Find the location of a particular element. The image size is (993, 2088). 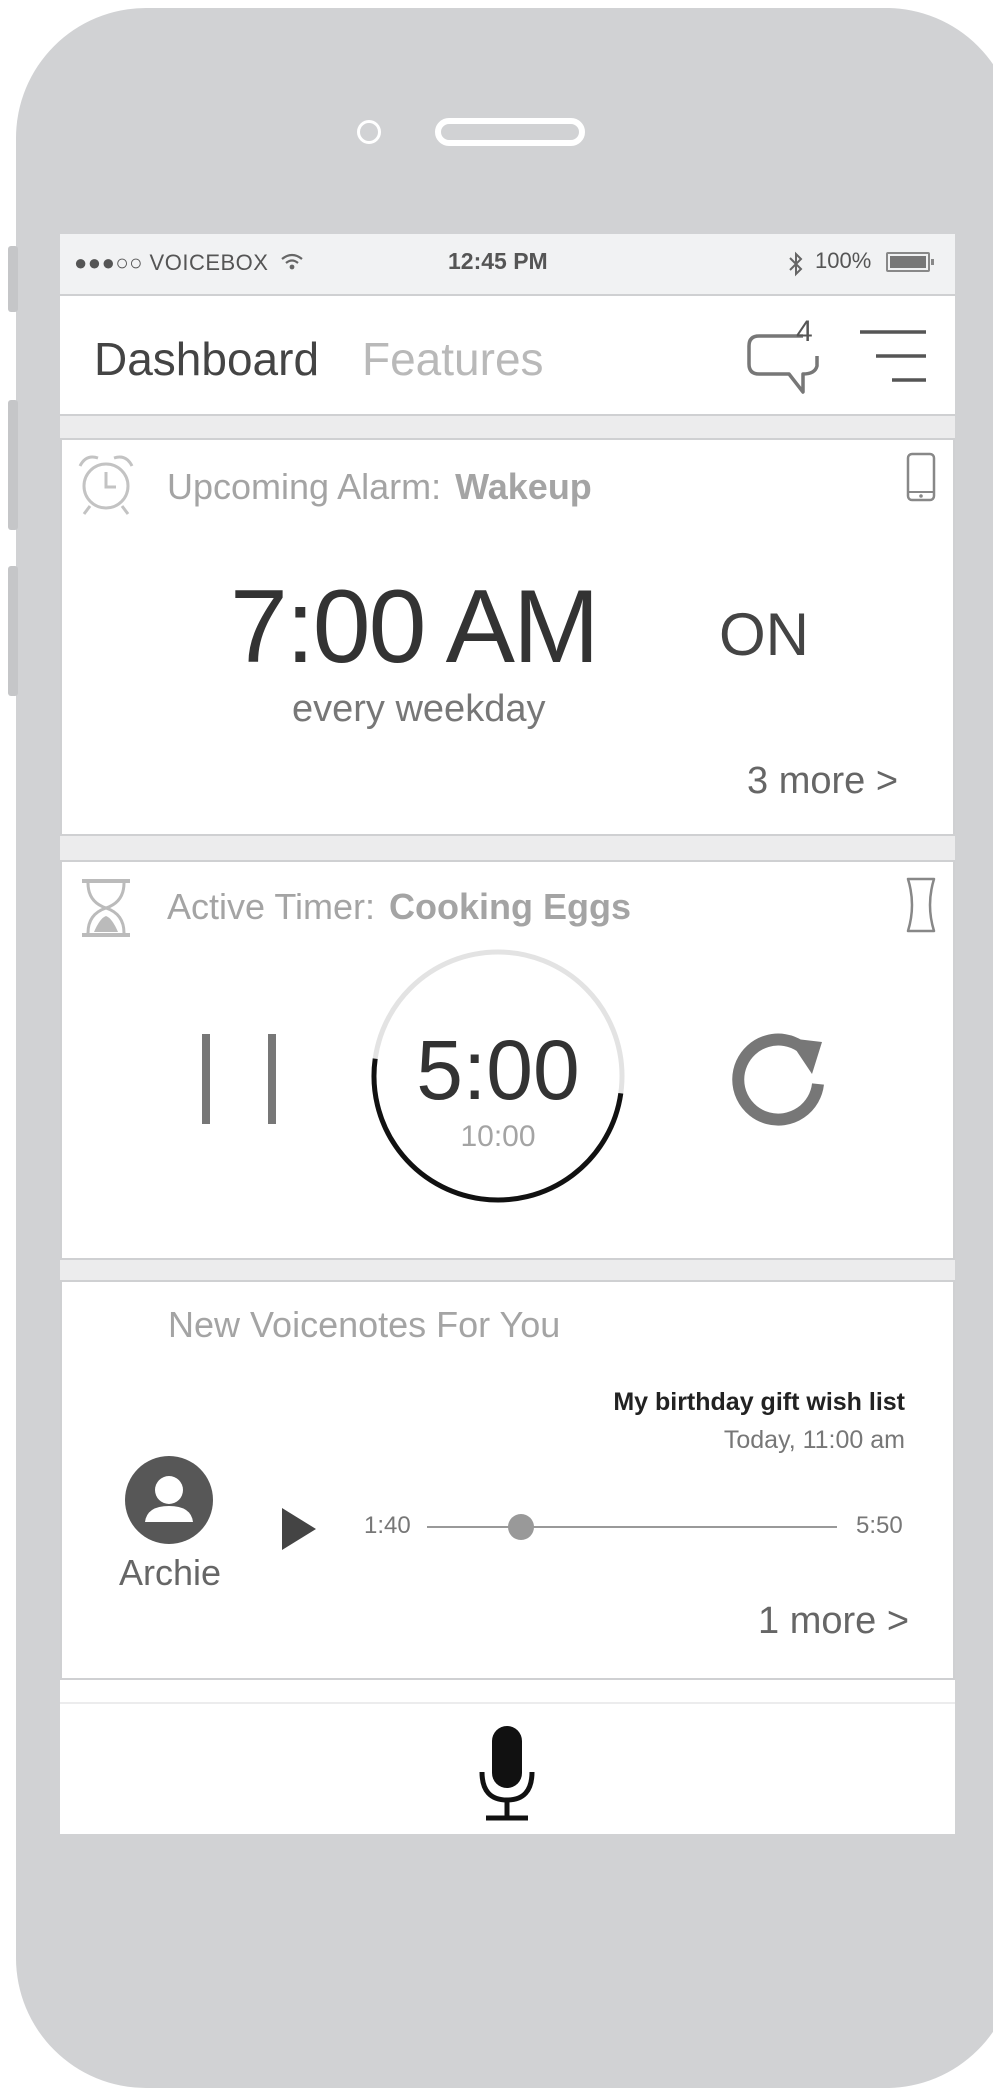

earpiece-speaker is located at coordinates (510, 132).